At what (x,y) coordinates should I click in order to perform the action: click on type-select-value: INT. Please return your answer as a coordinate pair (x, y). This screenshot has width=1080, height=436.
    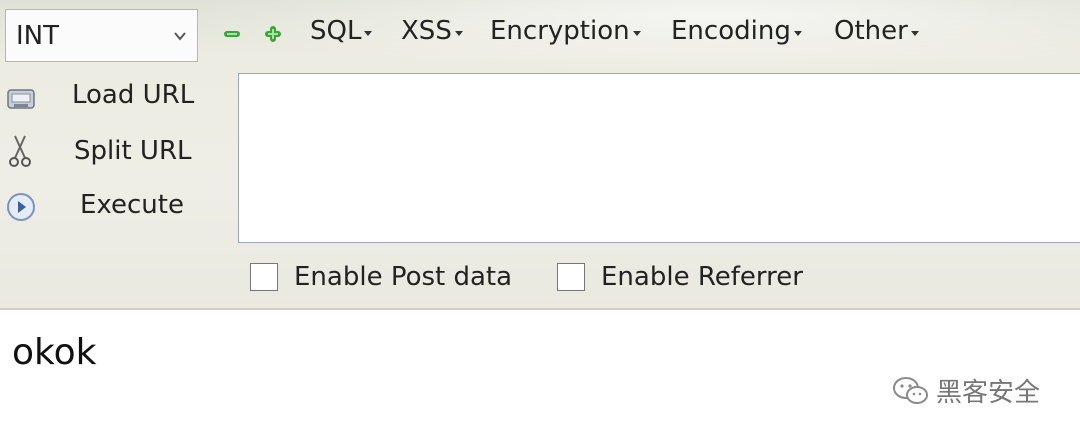
    Looking at the image, I should click on (37, 35).